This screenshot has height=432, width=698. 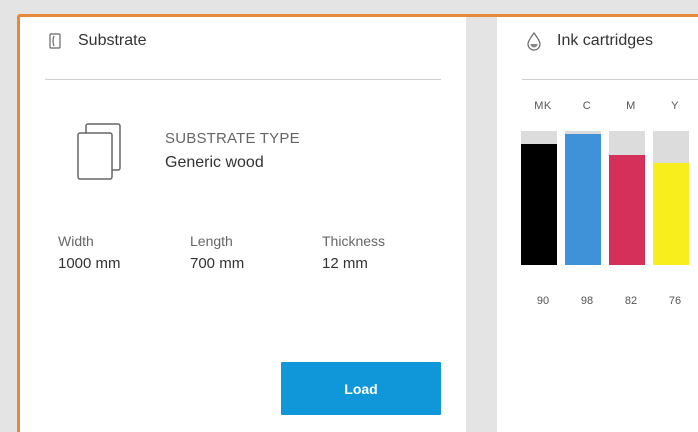 What do you see at coordinates (361, 388) in the screenshot?
I see `load-button: Load` at bounding box center [361, 388].